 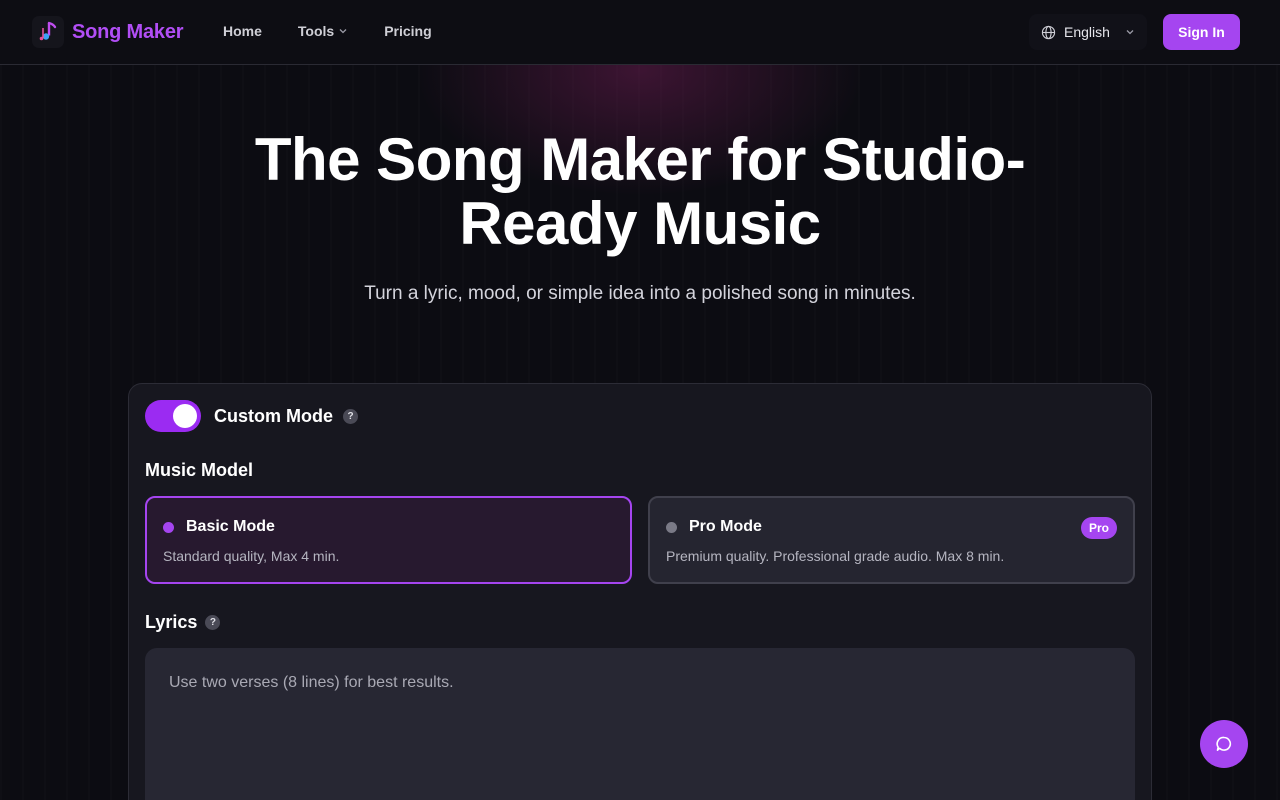 I want to click on nav-pricing-label: Pricing, so click(x=408, y=31).